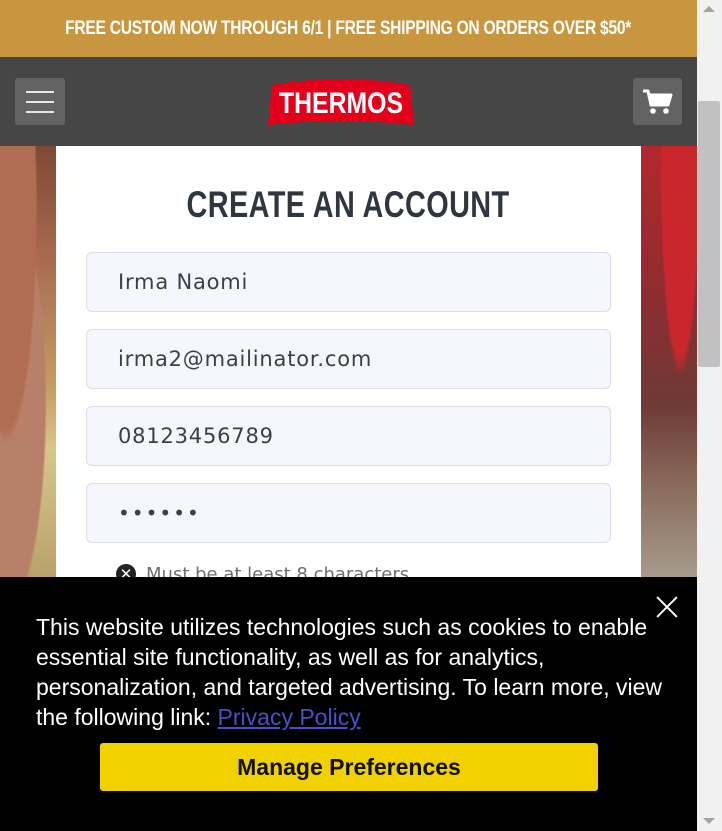 This screenshot has height=831, width=722. I want to click on name-field, so click(348, 282).